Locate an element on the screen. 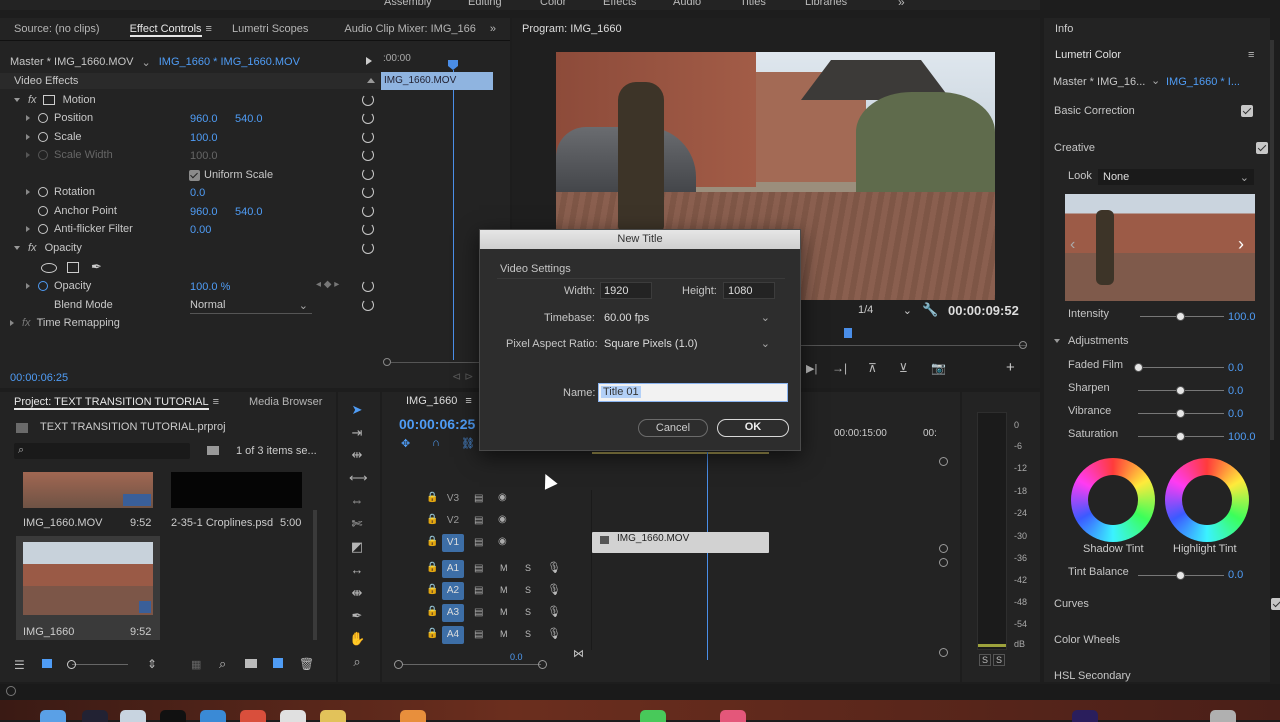 This screenshot has height=722, width=1280. launchpad-icon is located at coordinates (95, 716).